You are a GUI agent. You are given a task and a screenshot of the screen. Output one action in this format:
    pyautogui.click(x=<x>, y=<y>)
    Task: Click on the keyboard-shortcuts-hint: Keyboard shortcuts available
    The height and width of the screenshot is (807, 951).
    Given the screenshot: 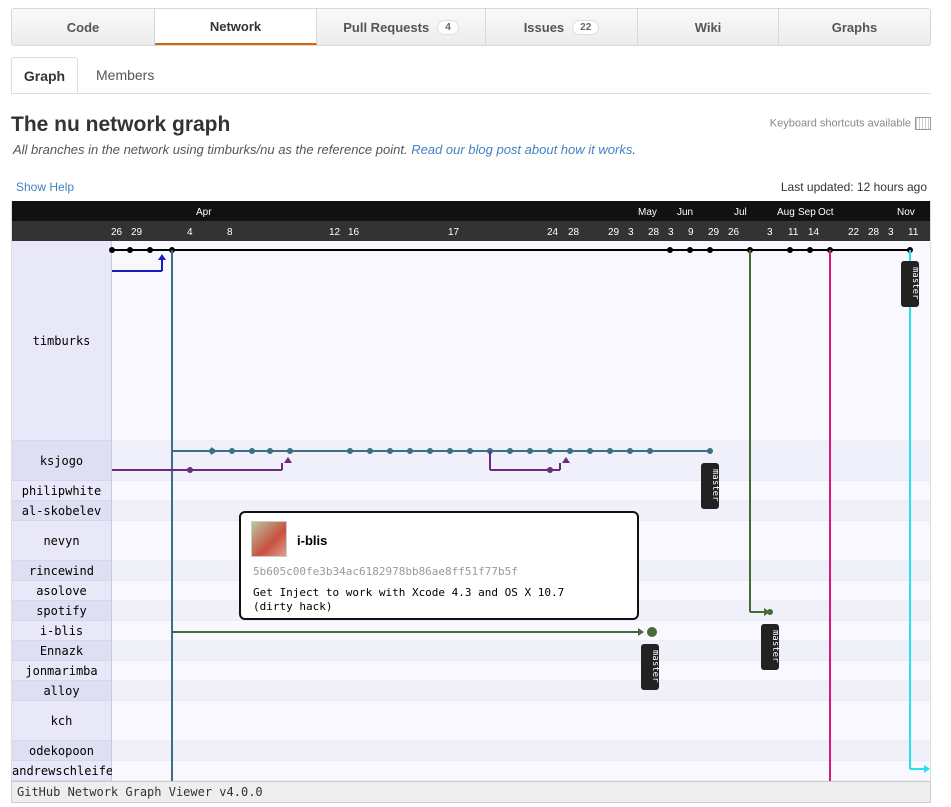 What is the action you would take?
    pyautogui.click(x=850, y=123)
    